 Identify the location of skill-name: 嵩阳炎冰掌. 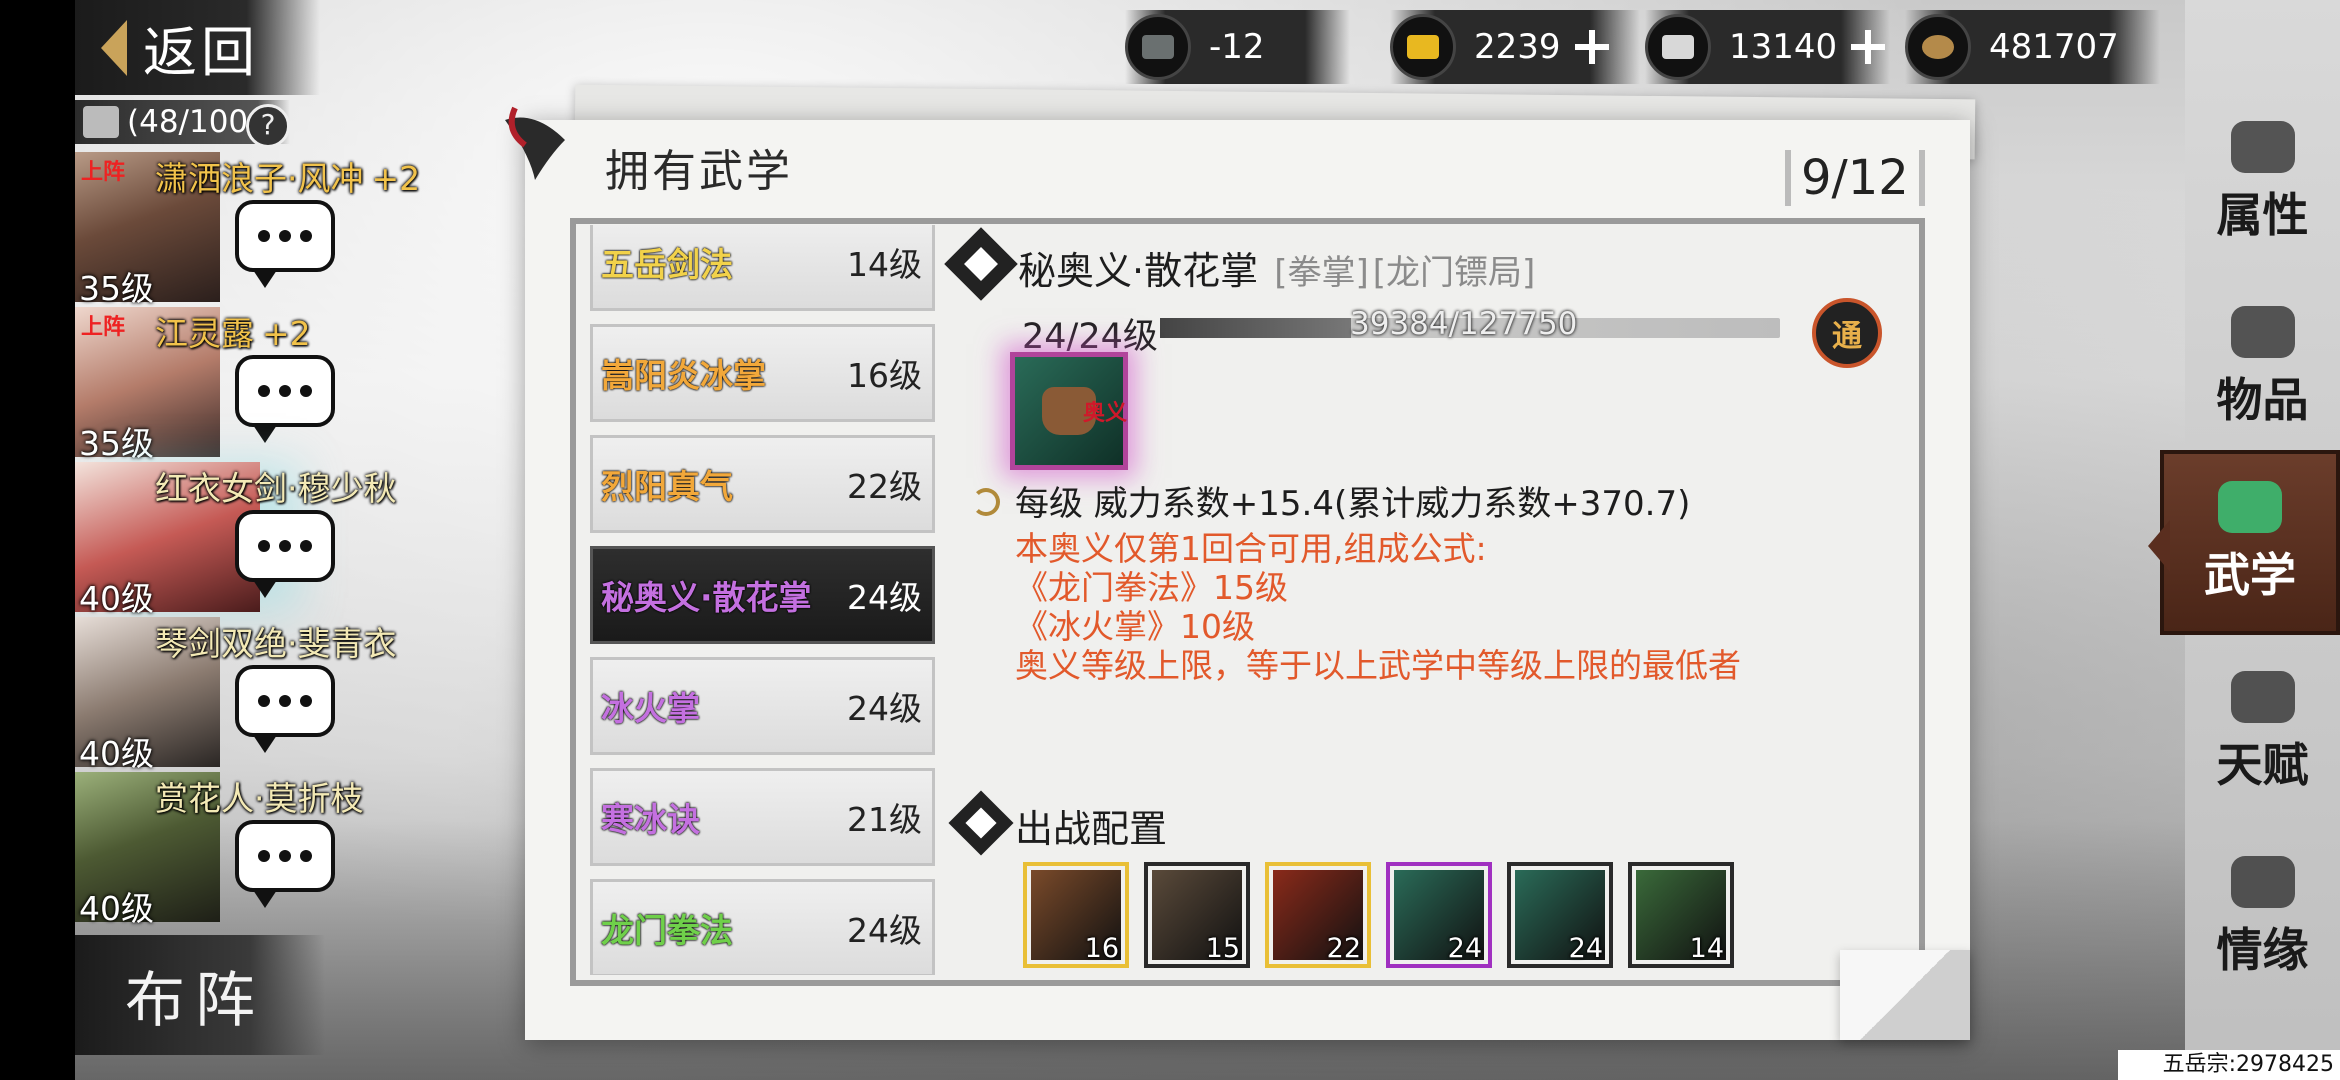
(683, 375).